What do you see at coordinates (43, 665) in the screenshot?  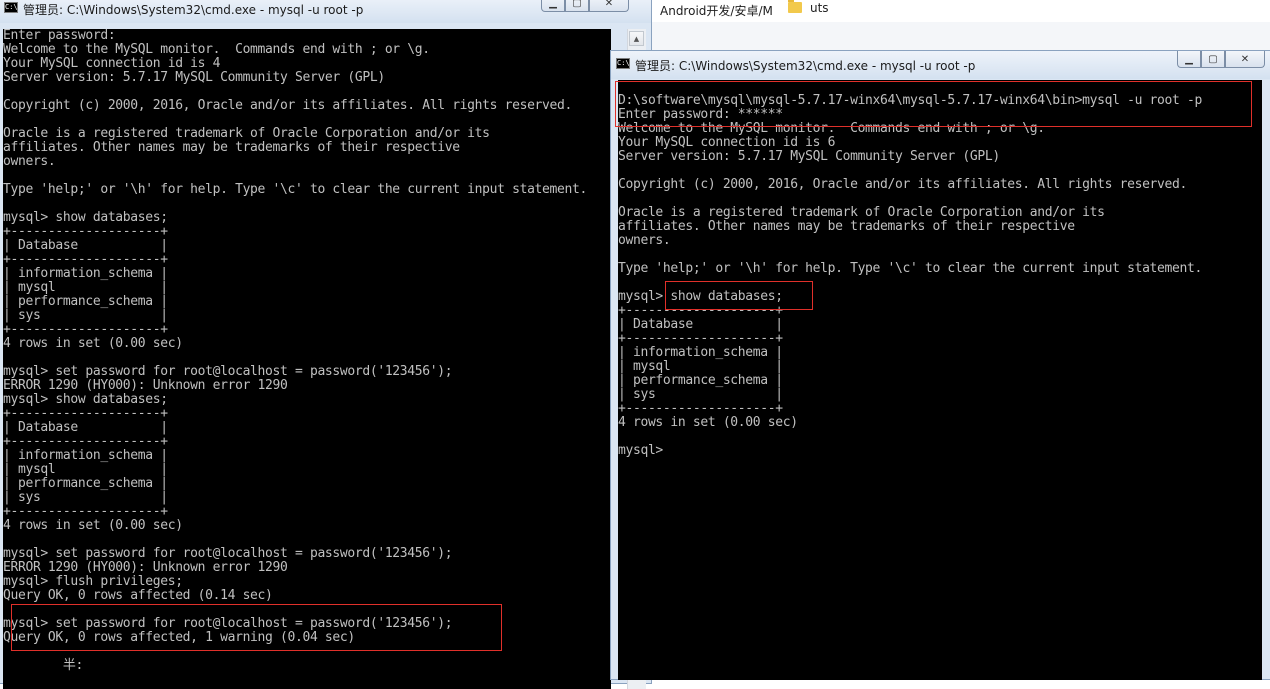 I see `console-line: 半:` at bounding box center [43, 665].